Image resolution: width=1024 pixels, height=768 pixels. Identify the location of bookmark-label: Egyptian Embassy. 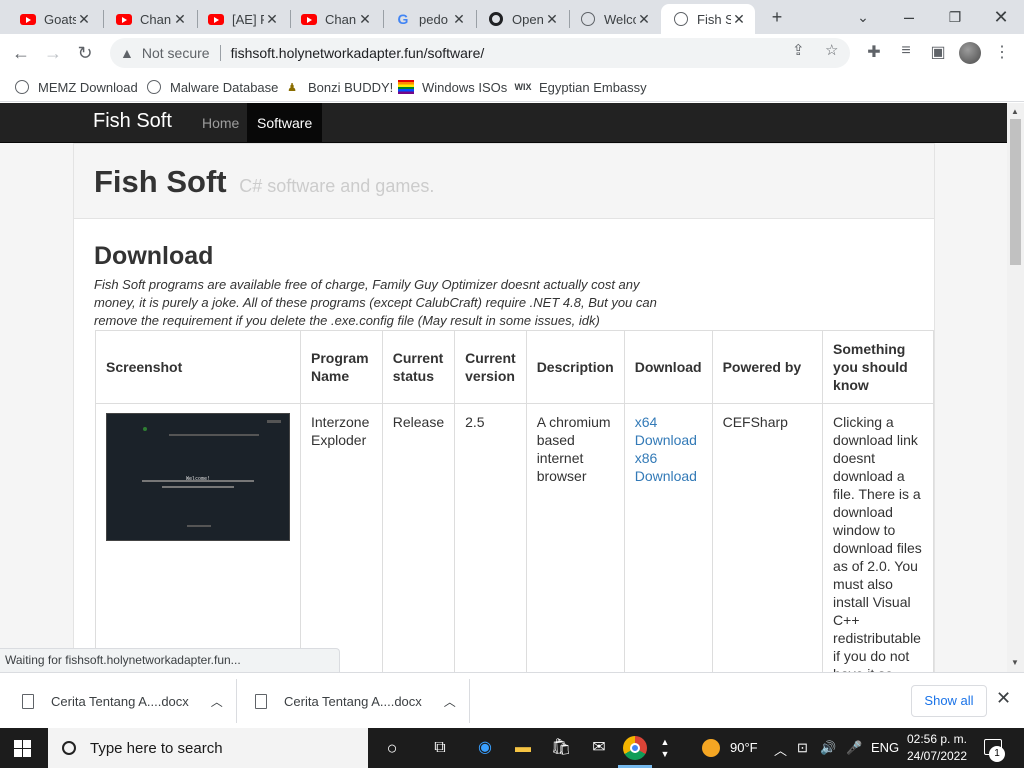
(593, 87).